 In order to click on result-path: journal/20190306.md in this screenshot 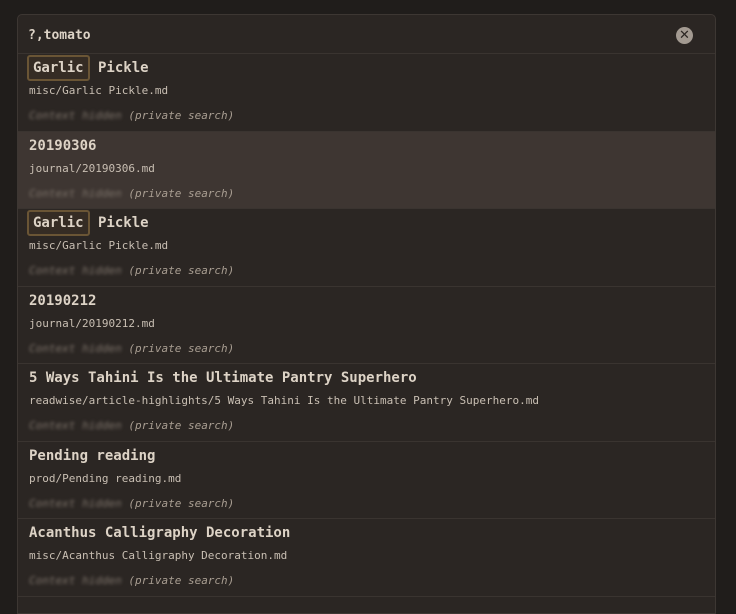, I will do `click(92, 168)`.